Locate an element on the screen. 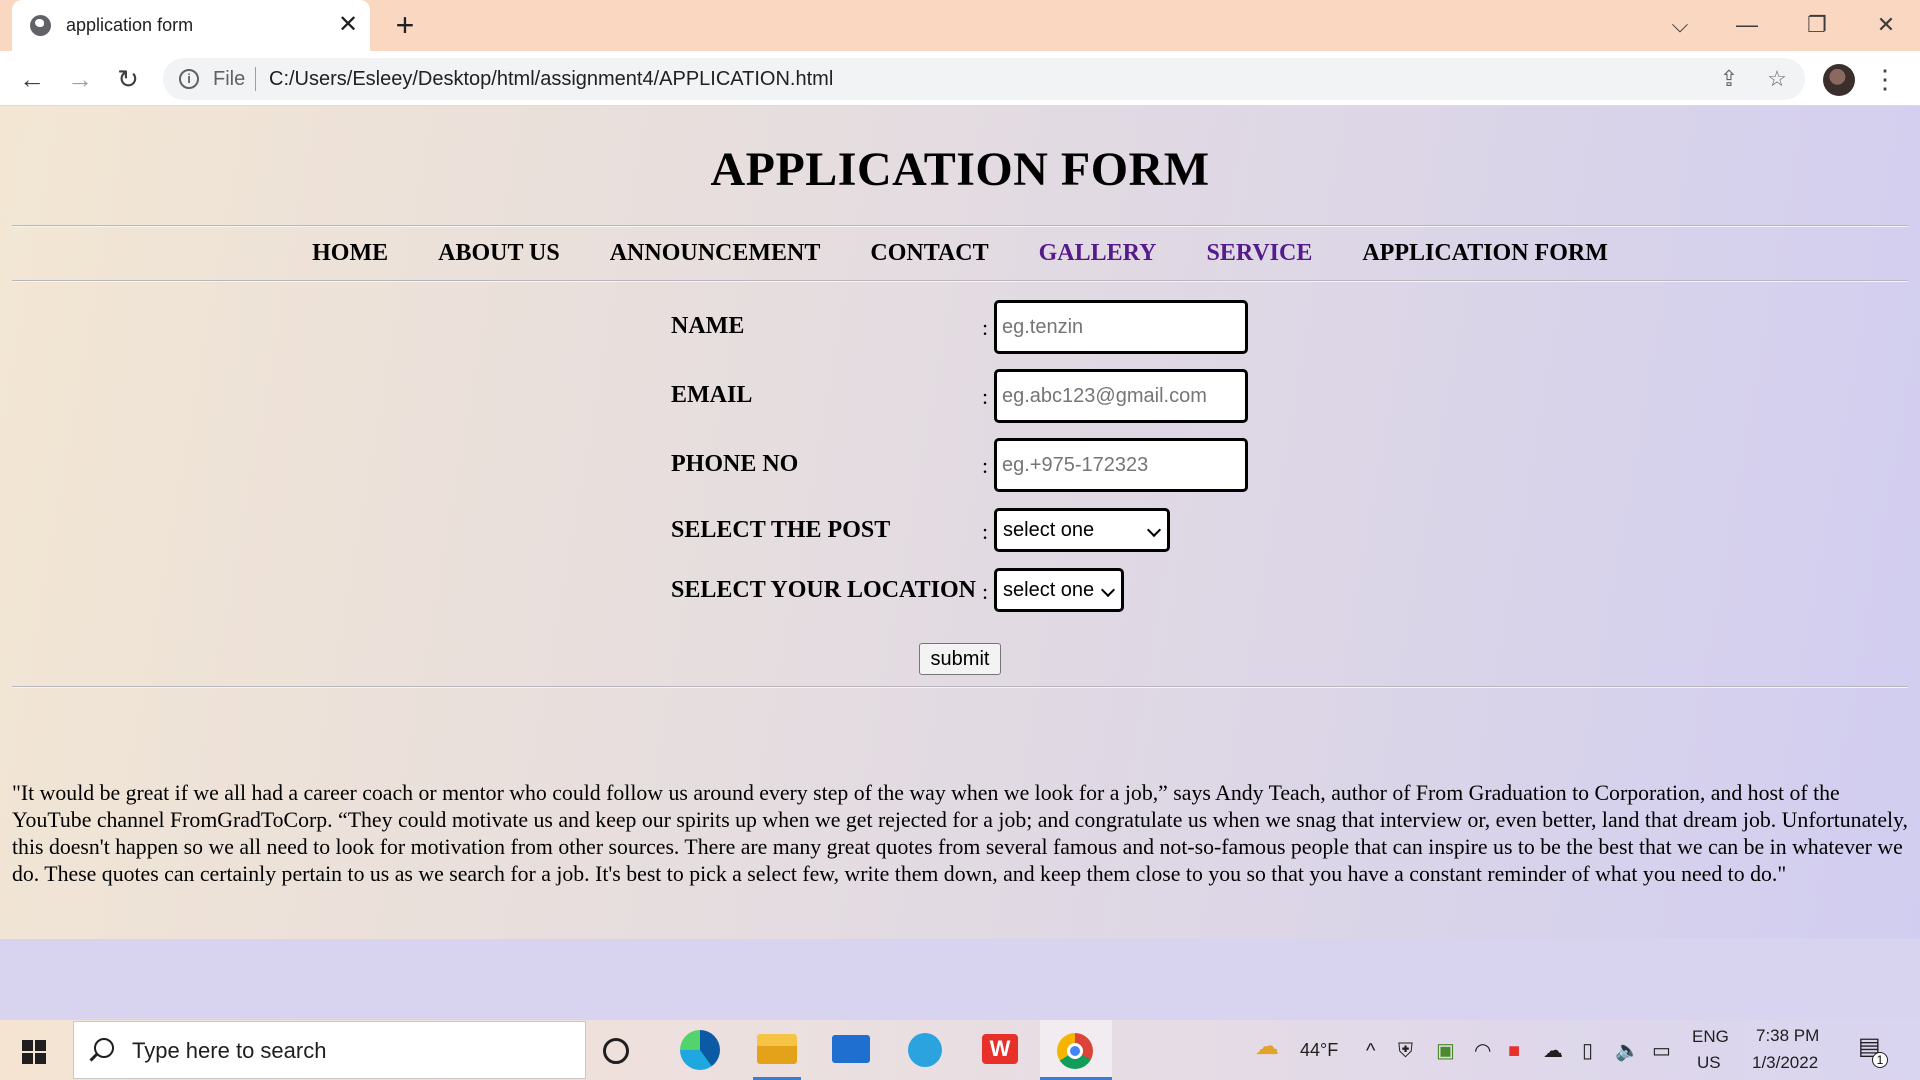 The image size is (1920, 1080). battery-icon: ▭ is located at coordinates (1661, 1051).